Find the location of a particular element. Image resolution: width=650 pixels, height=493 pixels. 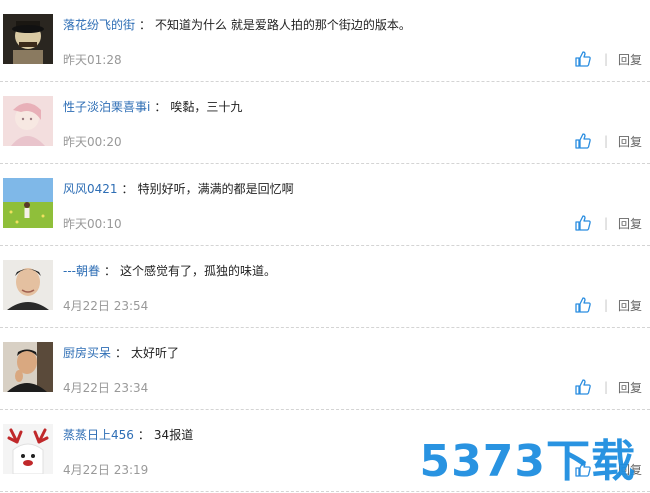

comment-text: 34报道 is located at coordinates (173, 435).